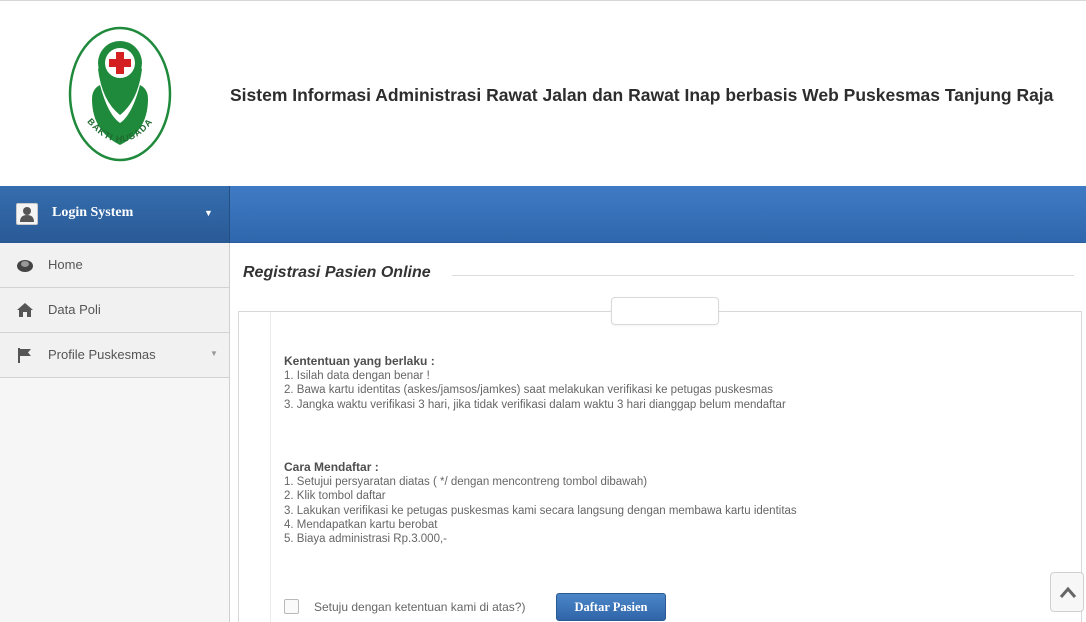  What do you see at coordinates (93, 212) in the screenshot?
I see `login-system-label: Login System` at bounding box center [93, 212].